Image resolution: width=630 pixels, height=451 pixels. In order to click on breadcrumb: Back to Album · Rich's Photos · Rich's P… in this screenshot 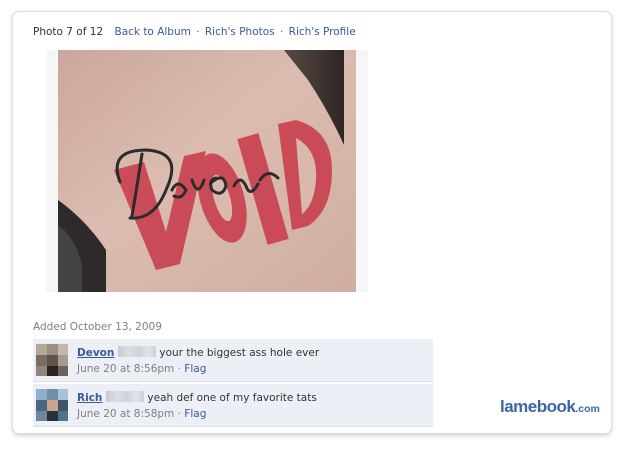, I will do `click(234, 32)`.